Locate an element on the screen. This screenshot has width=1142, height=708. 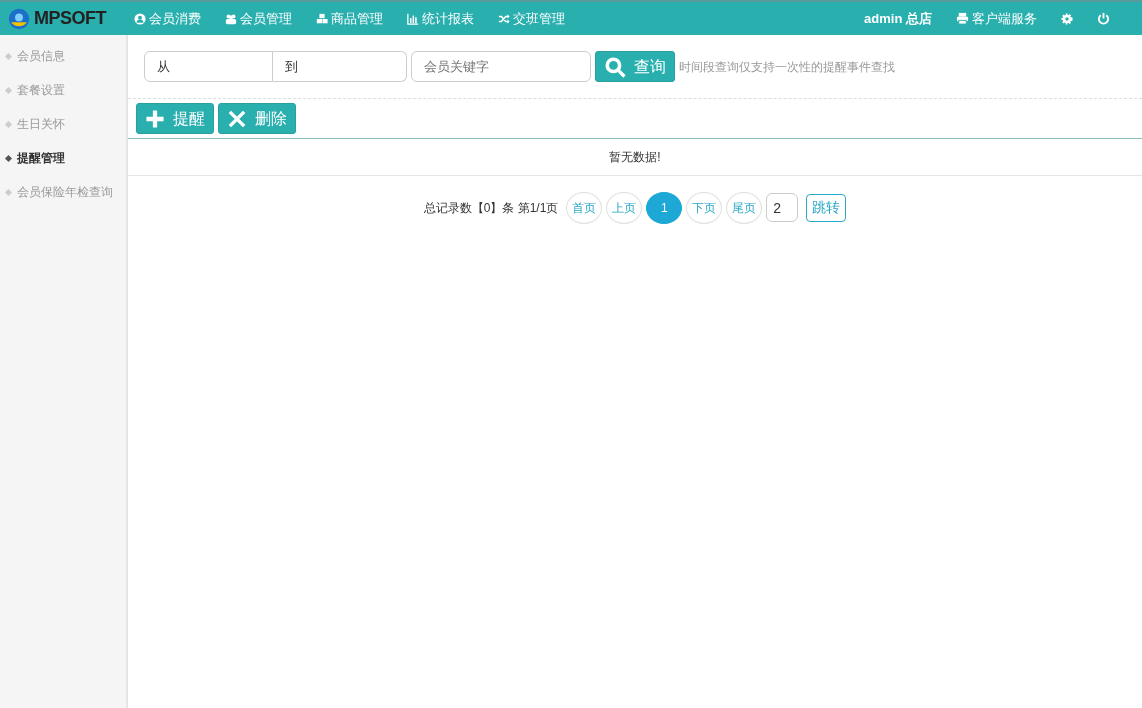
nav-link: 统计报表 is located at coordinates (440, 18).